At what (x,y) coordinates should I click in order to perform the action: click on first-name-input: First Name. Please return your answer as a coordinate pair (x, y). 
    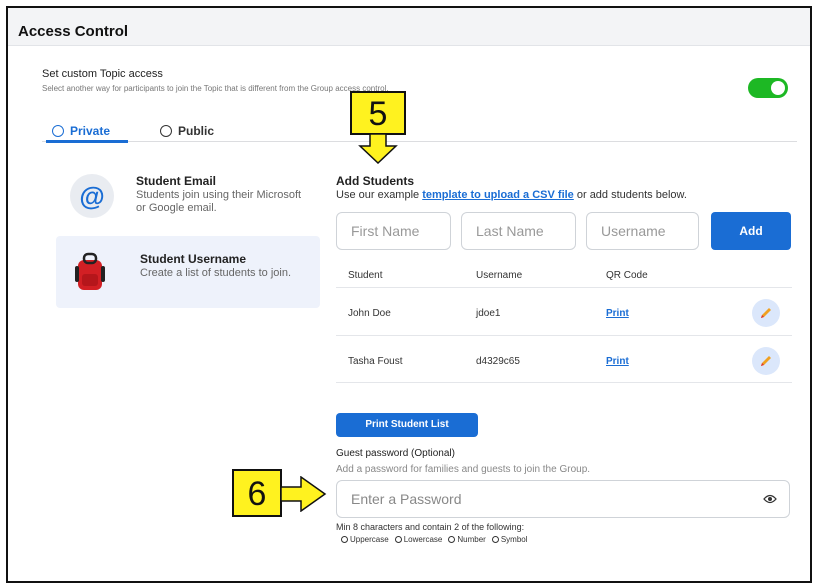
    Looking at the image, I should click on (393, 231).